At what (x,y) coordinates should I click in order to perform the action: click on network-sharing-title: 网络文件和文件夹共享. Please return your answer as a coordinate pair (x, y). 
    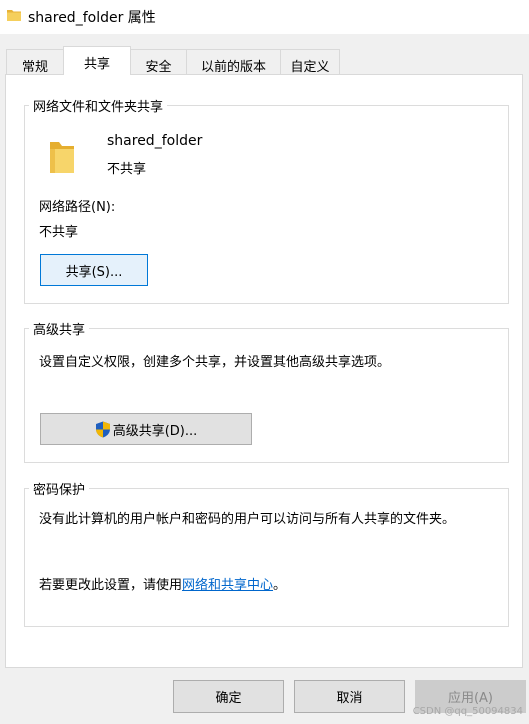
    Looking at the image, I should click on (98, 105).